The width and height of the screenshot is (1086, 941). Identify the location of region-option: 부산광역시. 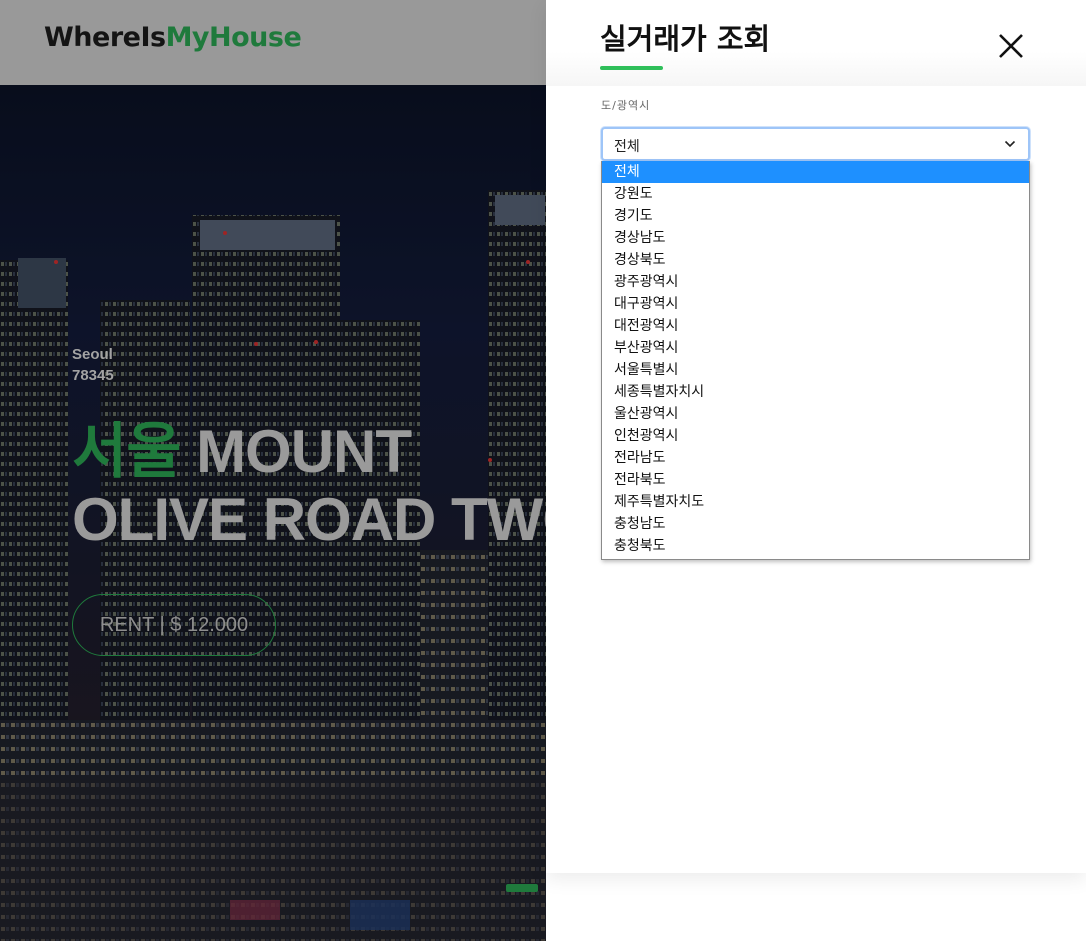
(815, 348).